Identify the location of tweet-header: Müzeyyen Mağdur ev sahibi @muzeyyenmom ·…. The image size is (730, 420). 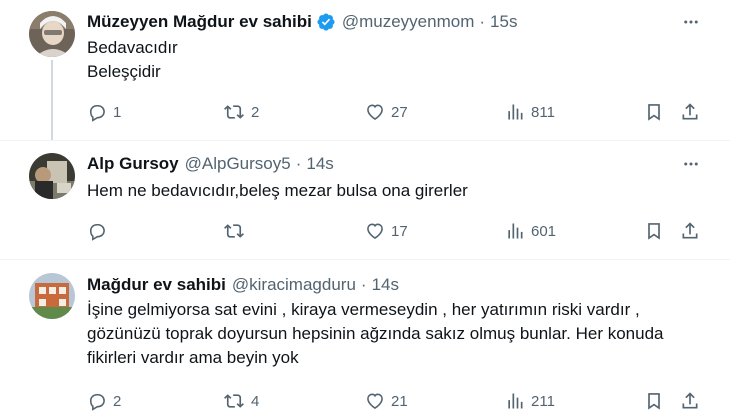
(302, 22).